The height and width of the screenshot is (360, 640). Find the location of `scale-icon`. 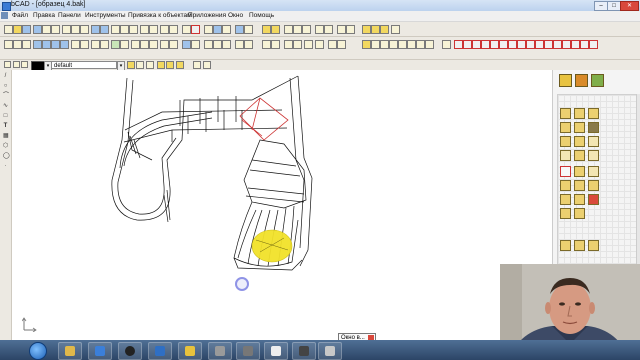

scale-icon is located at coordinates (153, 44).